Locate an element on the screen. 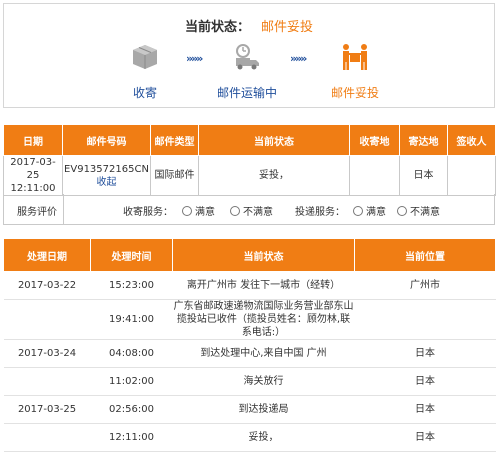  table-header-row: 处理日期 处理时间 当前状态 当前位置 is located at coordinates (249, 255).